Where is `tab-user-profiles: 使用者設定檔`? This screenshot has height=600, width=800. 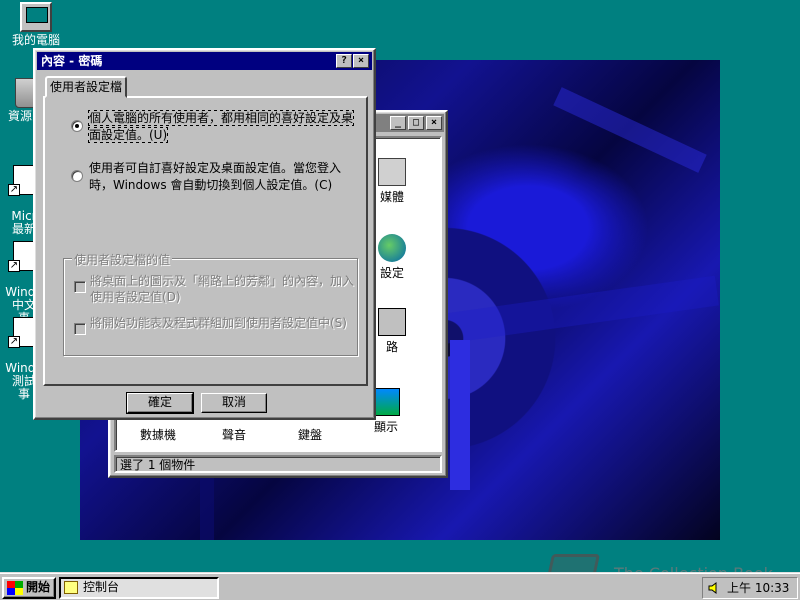
tab-user-profiles: 使用者設定檔 is located at coordinates (86, 87).